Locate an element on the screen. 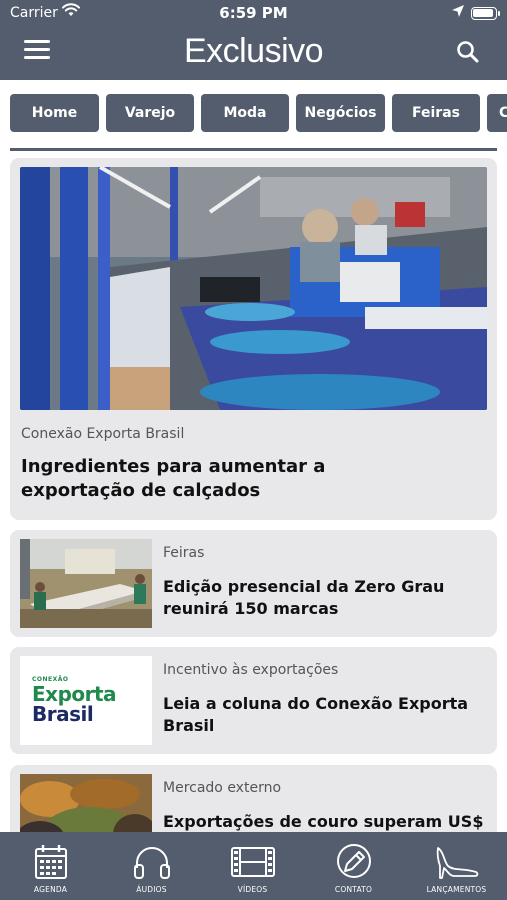 This screenshot has width=507, height=900. nav-audios: ÁUDIOS is located at coordinates (151, 866).